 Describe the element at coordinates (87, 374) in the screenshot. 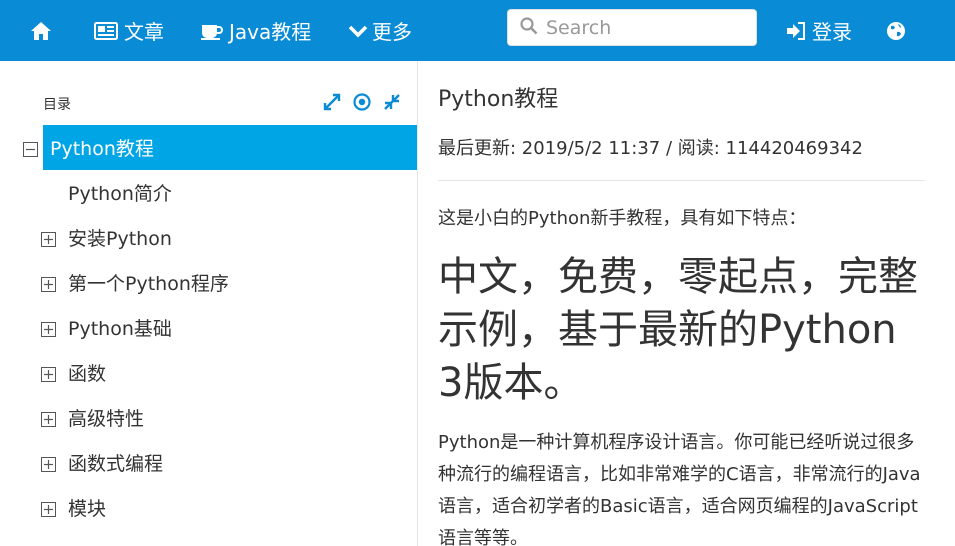

I see `toc-item-label: 函数` at that location.